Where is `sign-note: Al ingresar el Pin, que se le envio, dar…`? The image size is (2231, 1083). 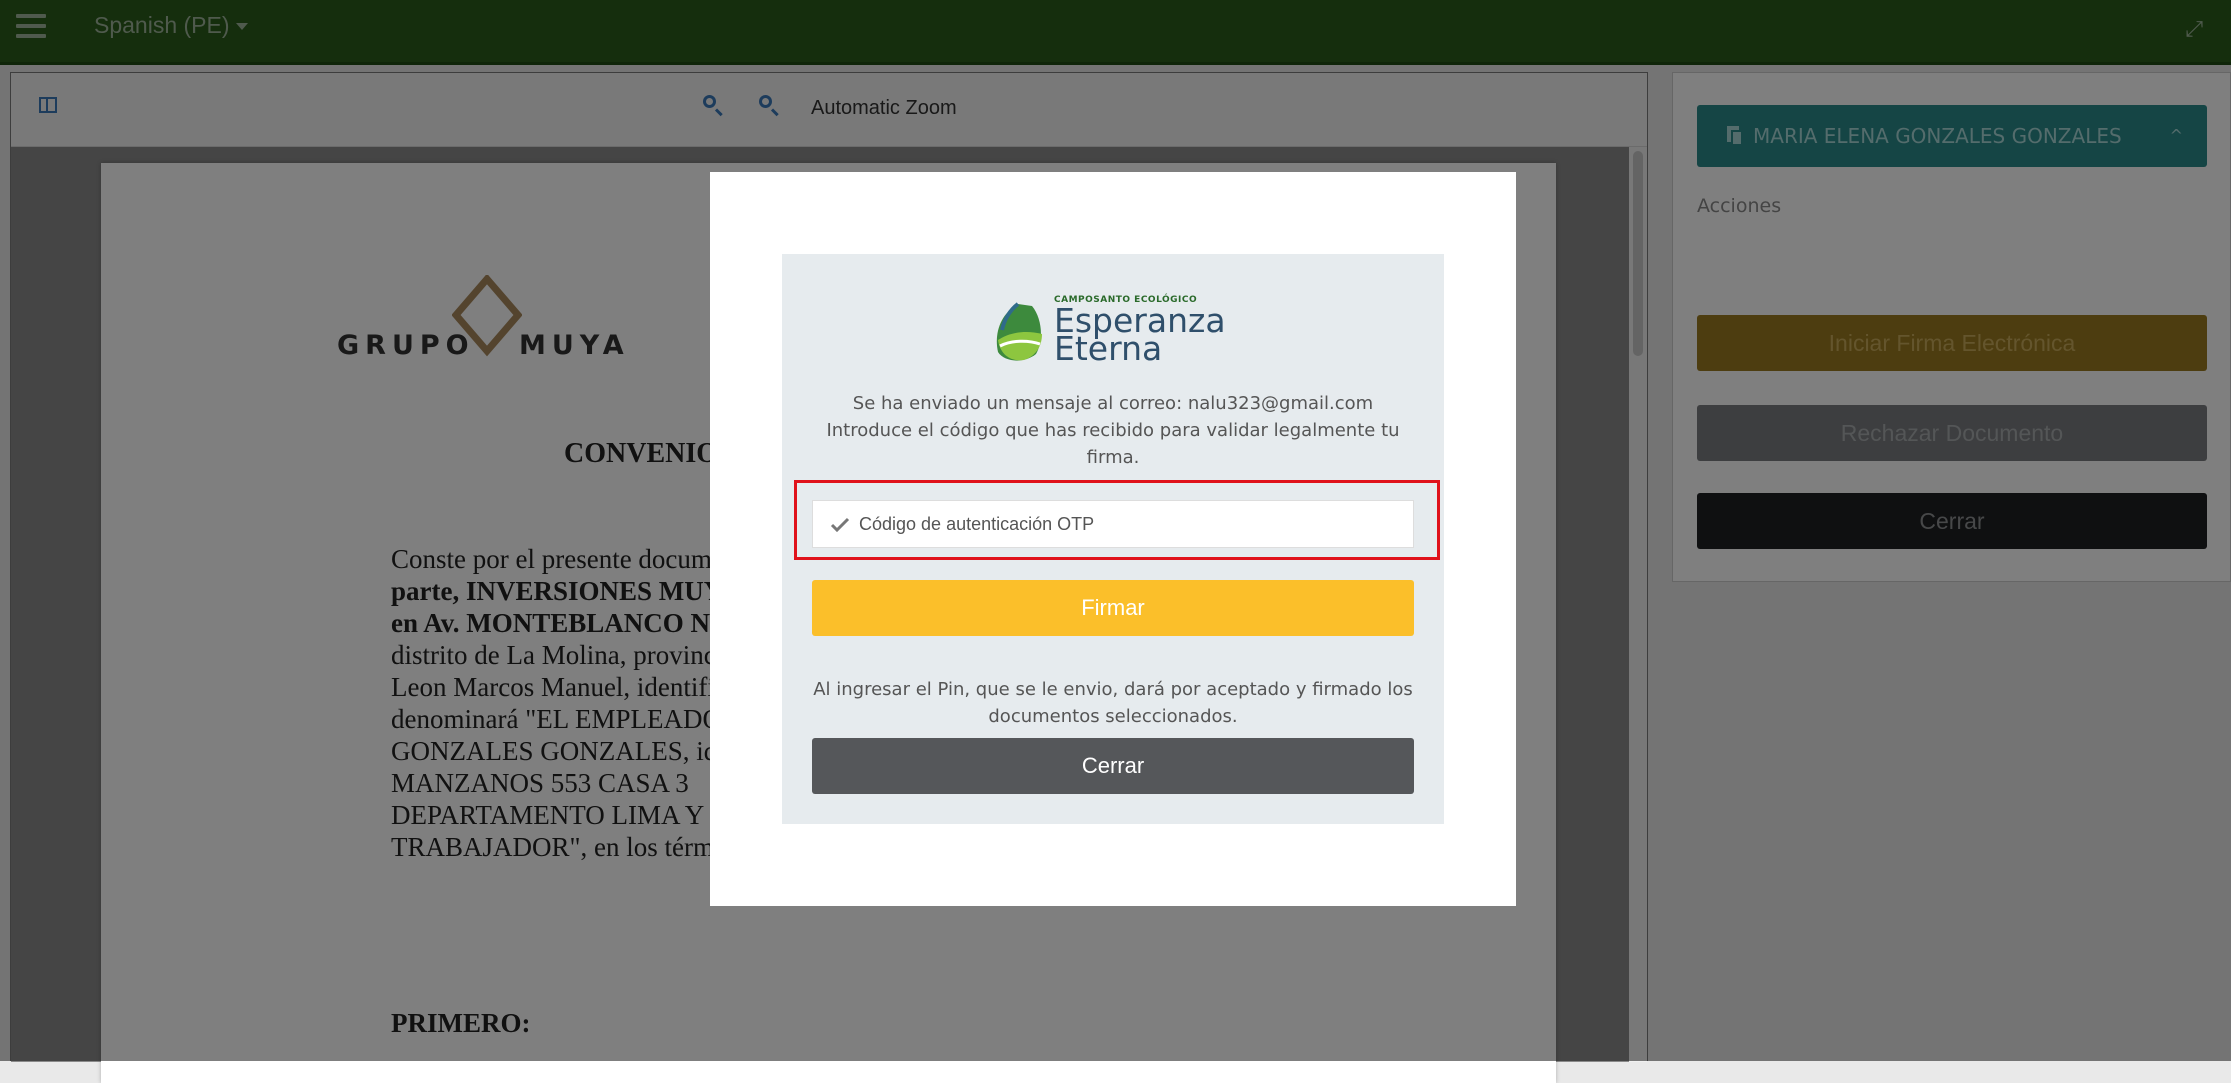 sign-note: Al ingresar el Pin, que se le envio, dar… is located at coordinates (1113, 703).